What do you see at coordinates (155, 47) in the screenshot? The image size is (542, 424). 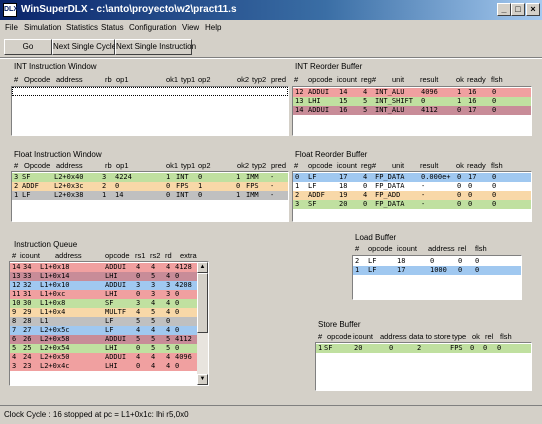 I see `next-single-instruction-button: Next Single Instruction` at bounding box center [155, 47].